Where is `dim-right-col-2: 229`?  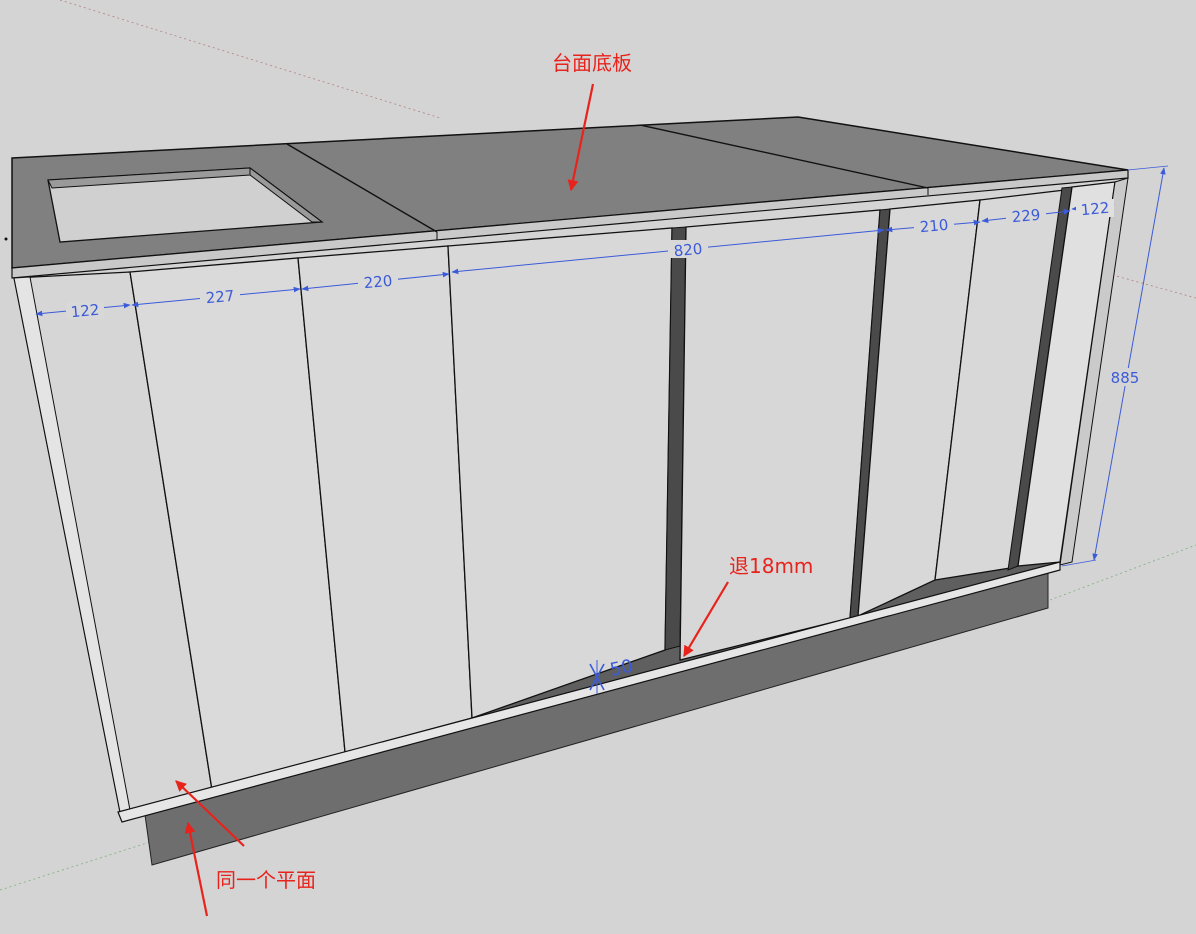
dim-right-col-2: 229 is located at coordinates (1026, 216).